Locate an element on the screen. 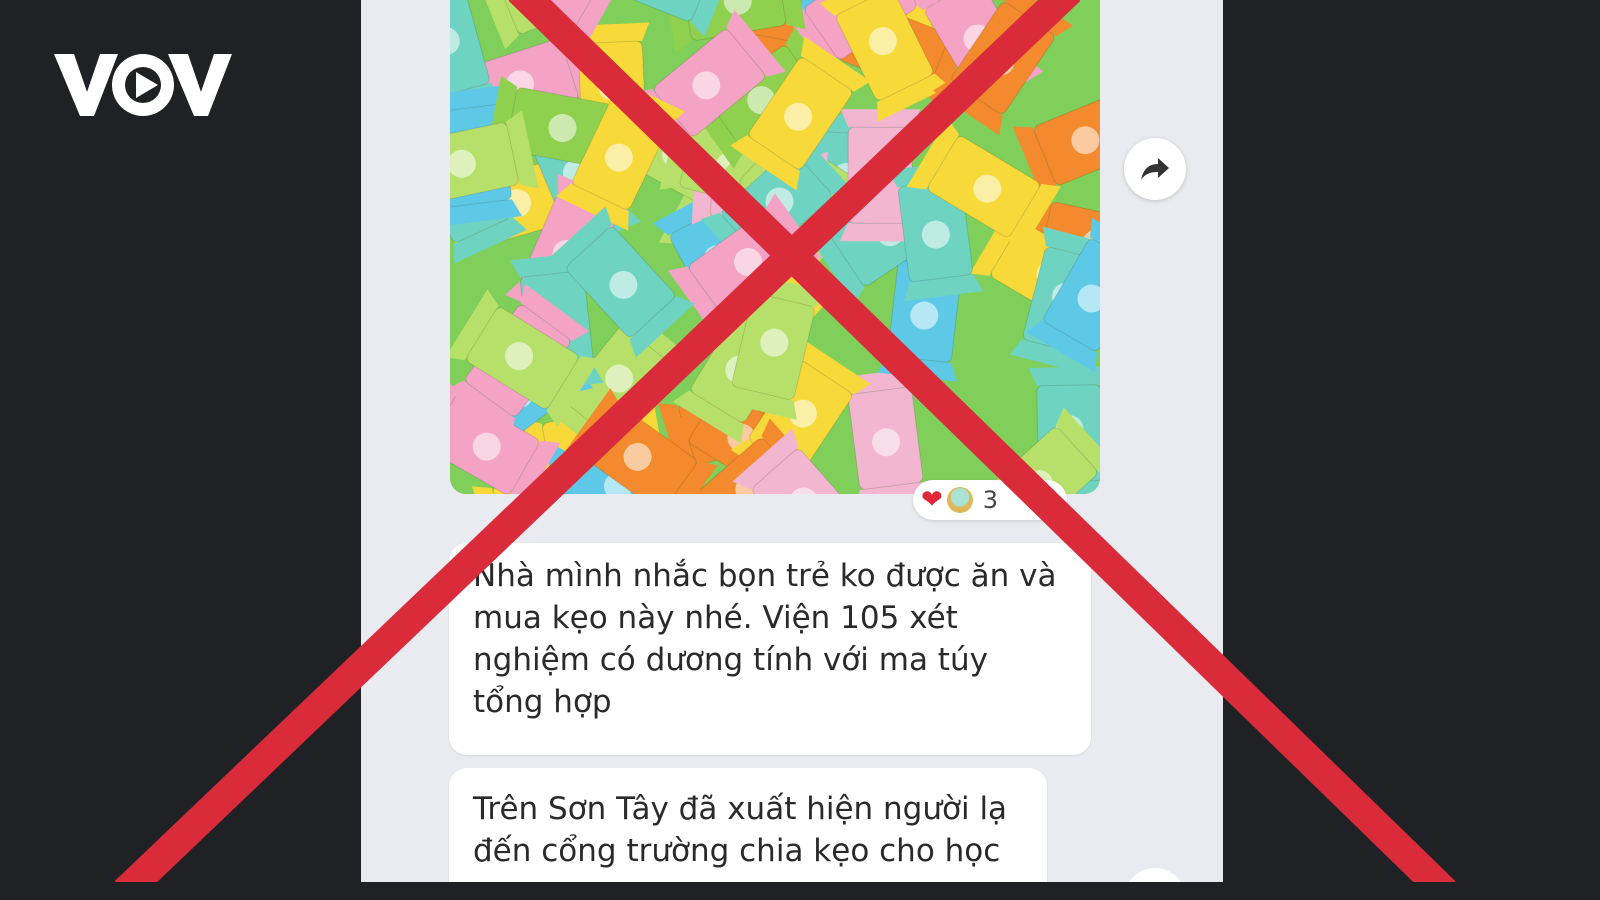 The image size is (1600, 900). heart-reaction-icon: ❤ is located at coordinates (932, 500).